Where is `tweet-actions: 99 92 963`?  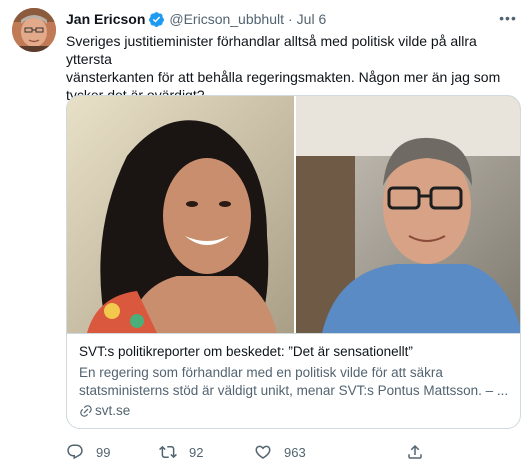 tweet-actions: 99 92 963 is located at coordinates (291, 452).